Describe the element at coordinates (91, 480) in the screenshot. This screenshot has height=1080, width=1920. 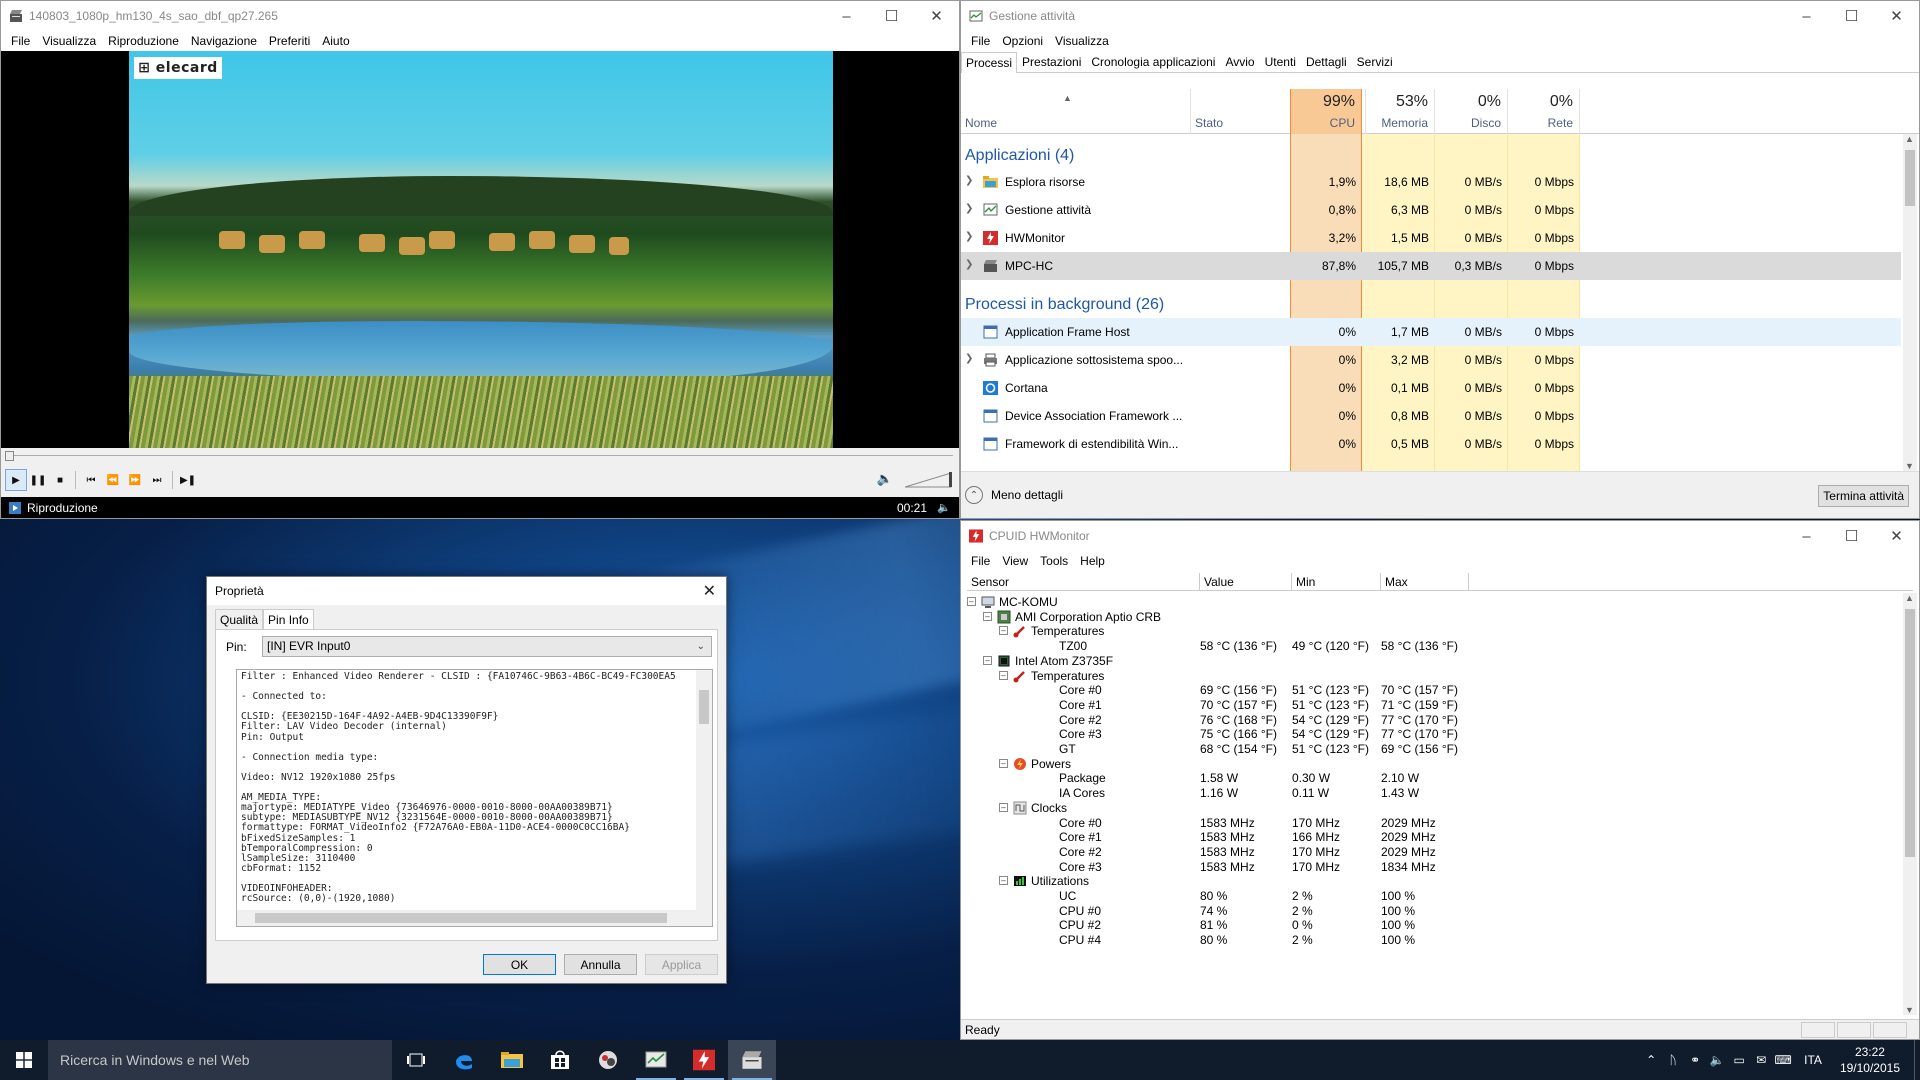
I see `prev-button: ⏮` at that location.